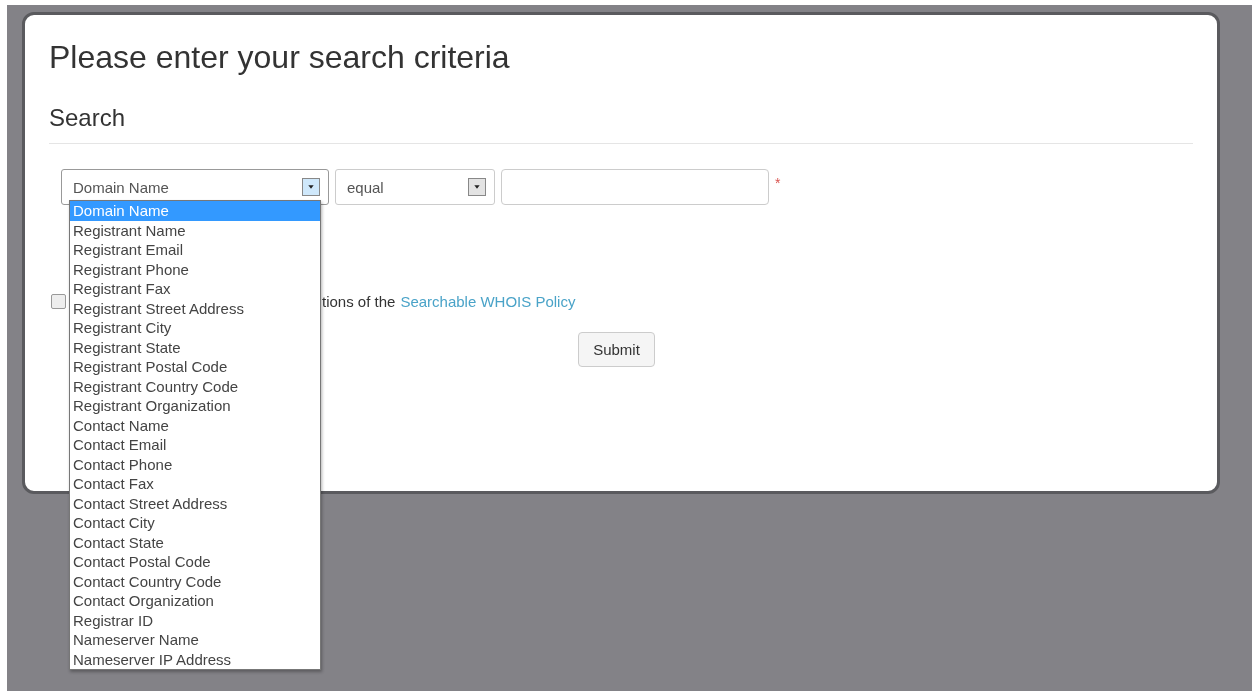 The image size is (1252, 691). Describe the element at coordinates (195, 503) in the screenshot. I see `dropdown-option: Contact Street Address` at that location.